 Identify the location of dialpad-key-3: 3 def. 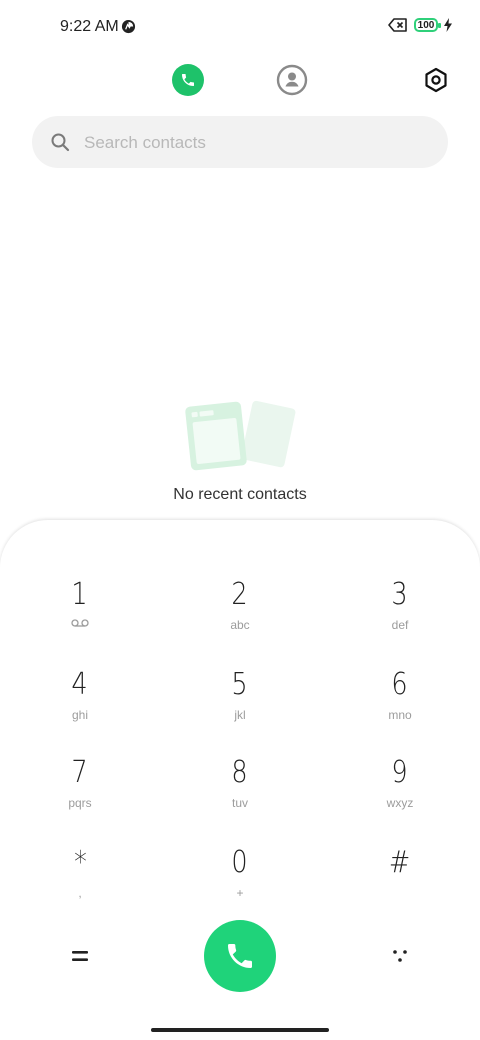
(400, 613).